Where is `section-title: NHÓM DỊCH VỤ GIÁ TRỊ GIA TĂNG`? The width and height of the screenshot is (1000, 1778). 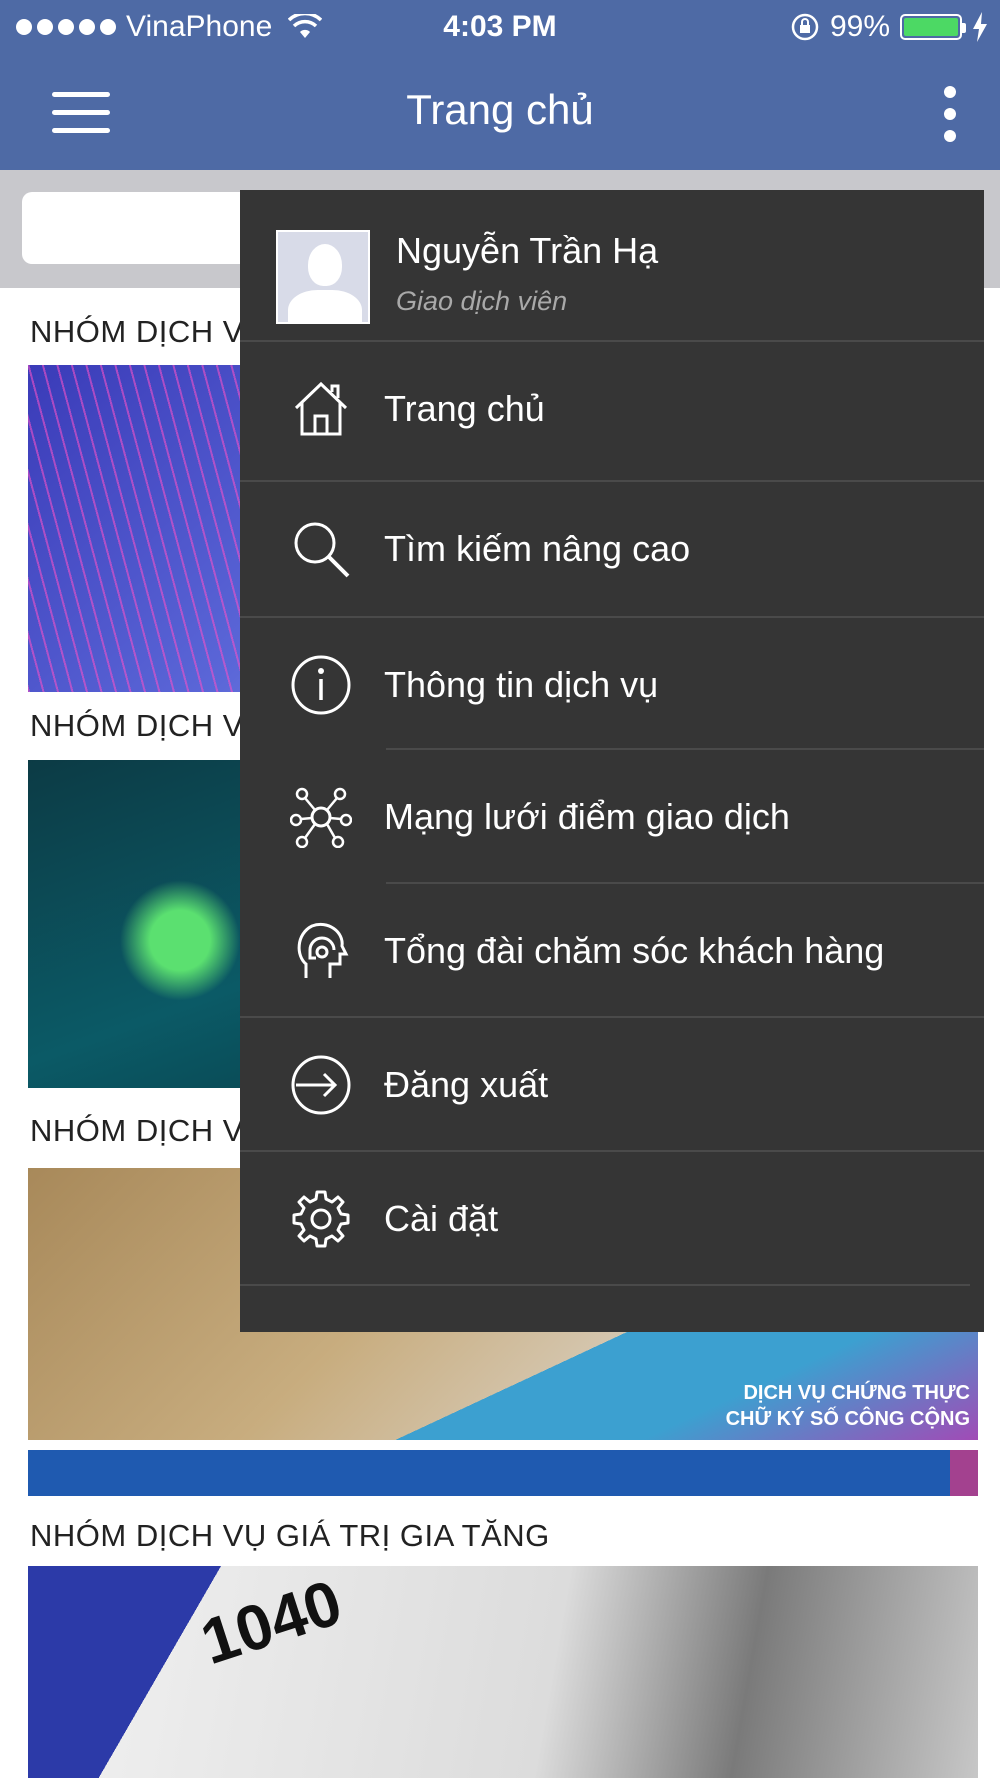 section-title: NHÓM DỊCH VỤ GIÁ TRỊ GIA TĂNG is located at coordinates (290, 1535).